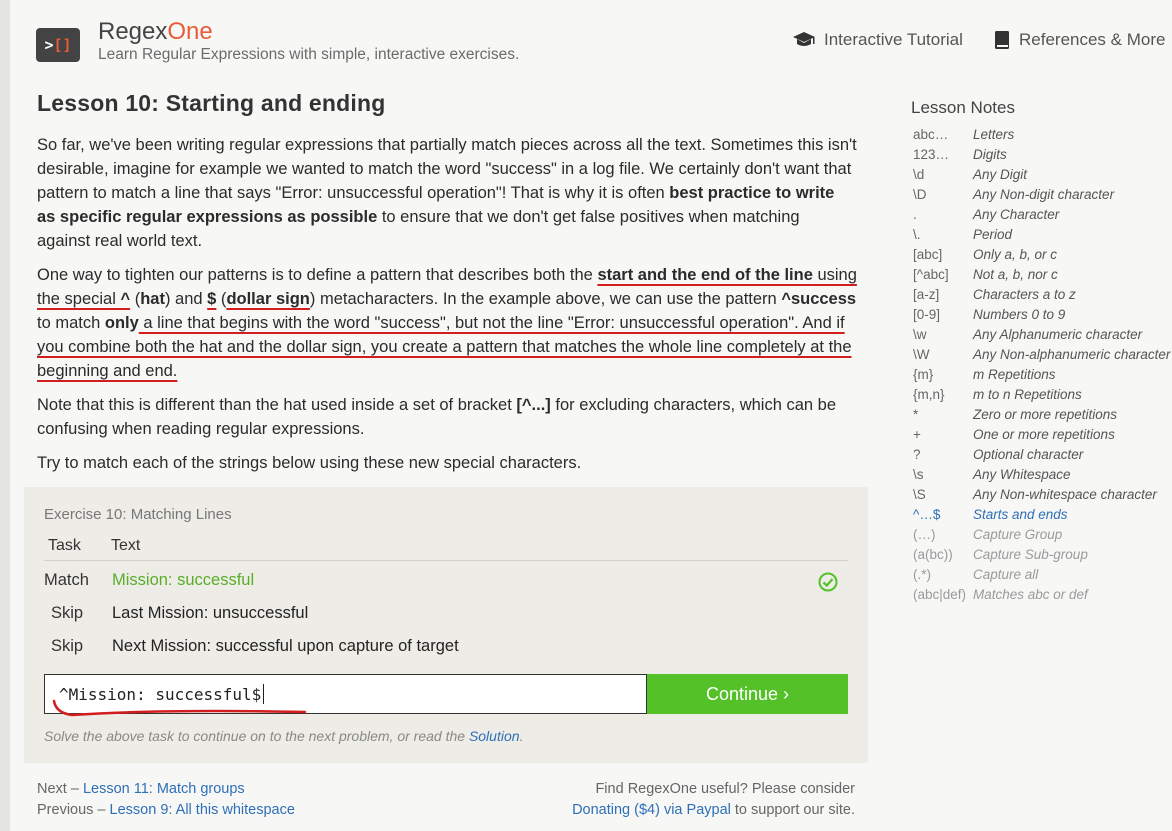  I want to click on footer-next: Next – Lesson 11: Match groups, so click(141, 789).